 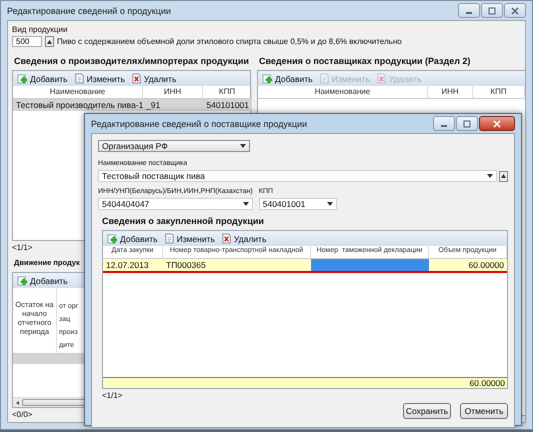 What do you see at coordinates (89, 11) in the screenshot?
I see `window-title: Редактирование сведений о продукции` at bounding box center [89, 11].